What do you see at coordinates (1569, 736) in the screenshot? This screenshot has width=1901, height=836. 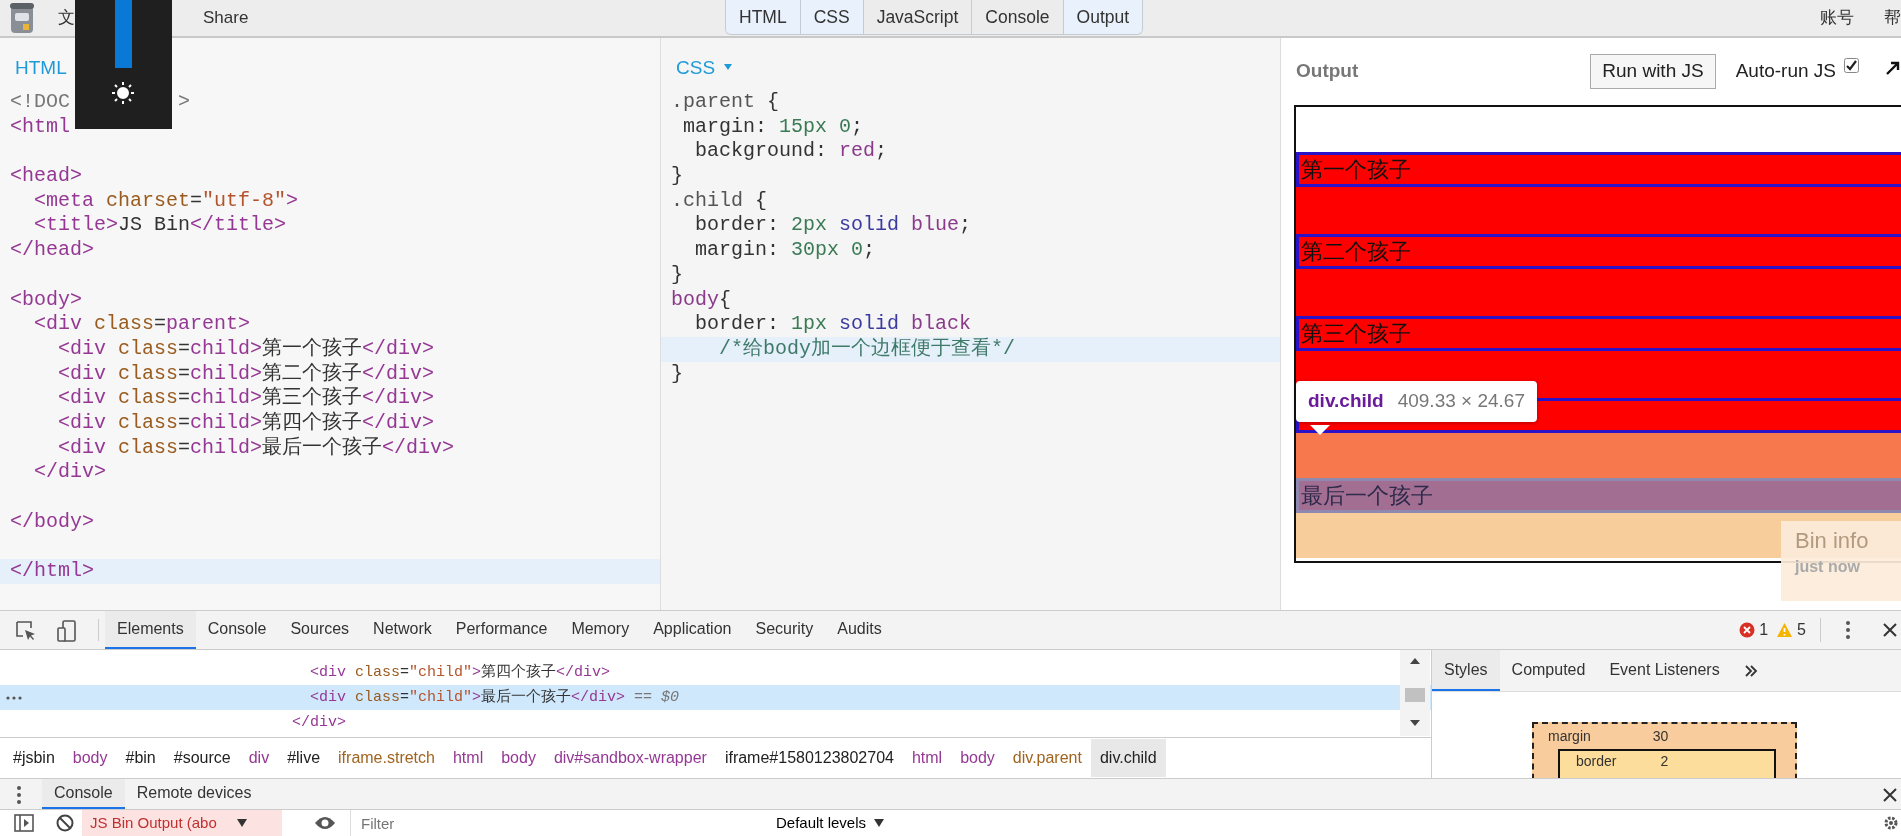 I see `box-label: margin` at bounding box center [1569, 736].